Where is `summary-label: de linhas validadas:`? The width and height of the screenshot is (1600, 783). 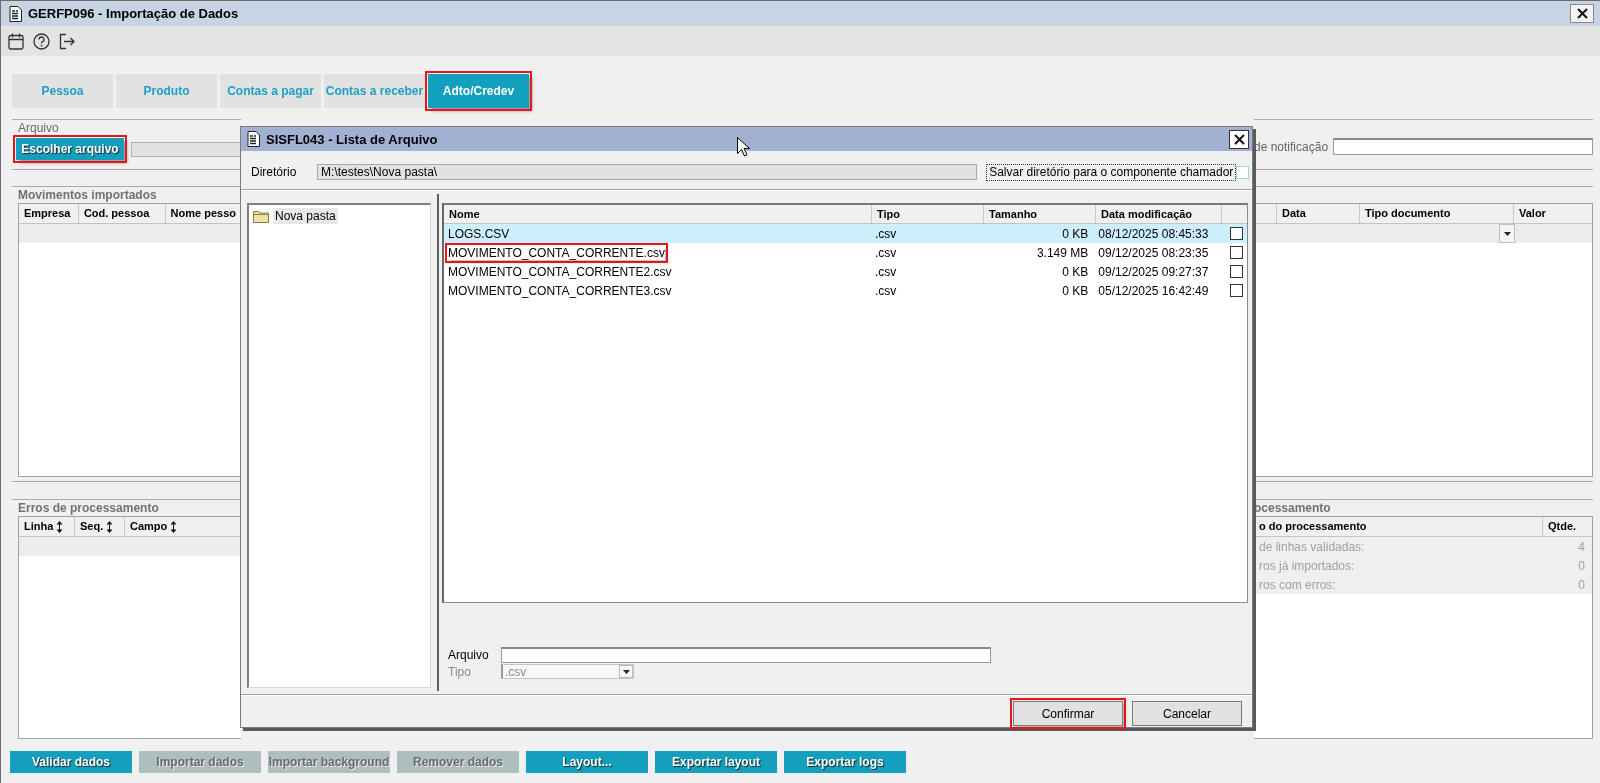 summary-label: de linhas validadas: is located at coordinates (1312, 546).